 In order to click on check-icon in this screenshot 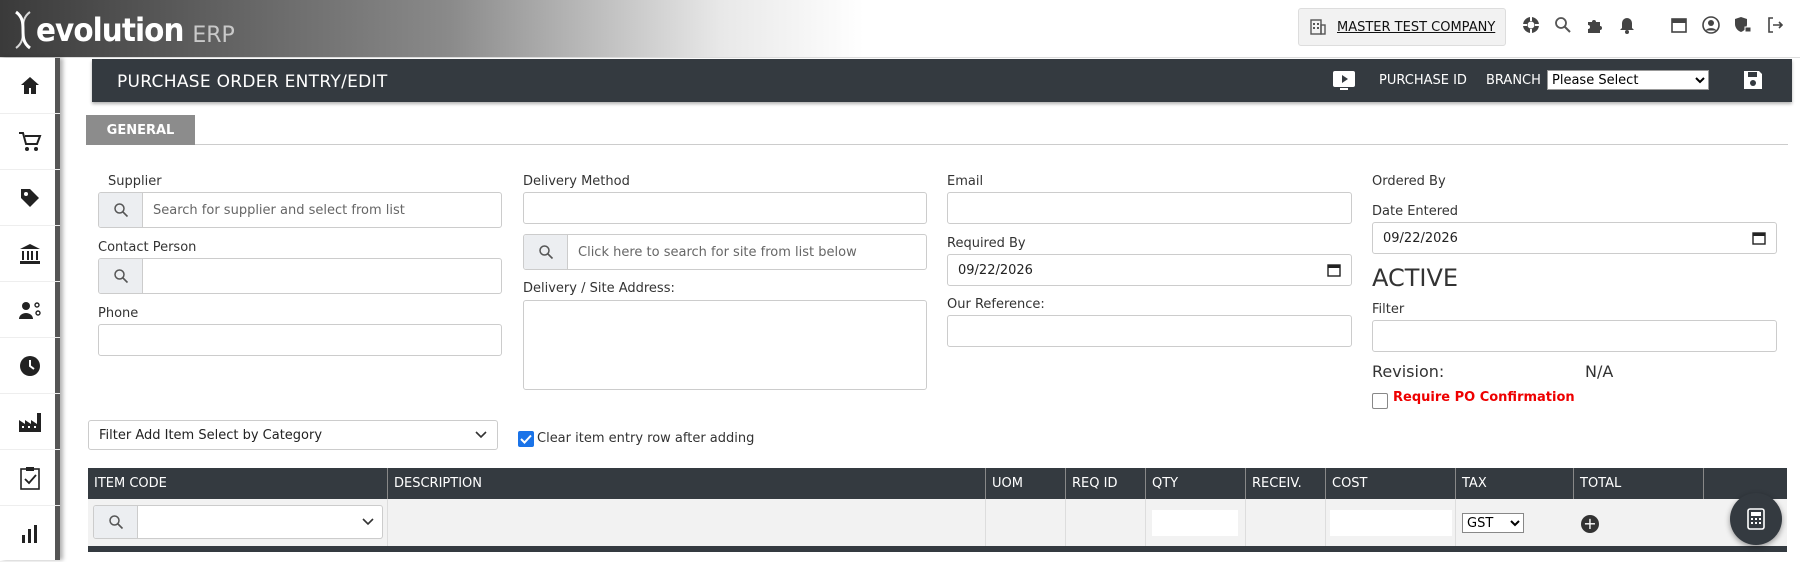, I will do `click(526, 439)`.